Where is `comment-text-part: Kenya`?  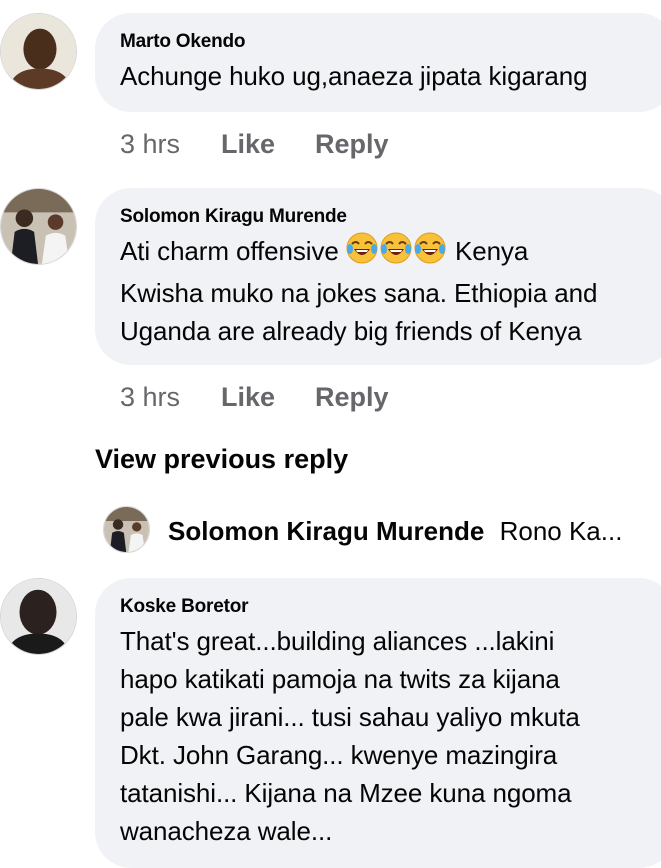
comment-text-part: Kenya is located at coordinates (488, 251).